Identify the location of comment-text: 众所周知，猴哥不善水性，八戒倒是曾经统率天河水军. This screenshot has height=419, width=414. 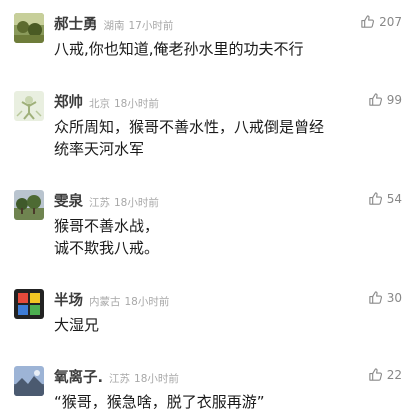
(189, 138).